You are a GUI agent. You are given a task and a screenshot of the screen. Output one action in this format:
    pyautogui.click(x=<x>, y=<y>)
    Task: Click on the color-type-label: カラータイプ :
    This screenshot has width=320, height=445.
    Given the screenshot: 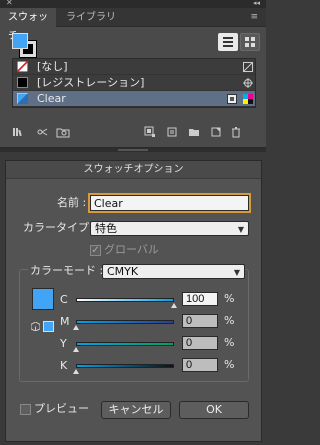 What is the action you would take?
    pyautogui.click(x=60, y=227)
    